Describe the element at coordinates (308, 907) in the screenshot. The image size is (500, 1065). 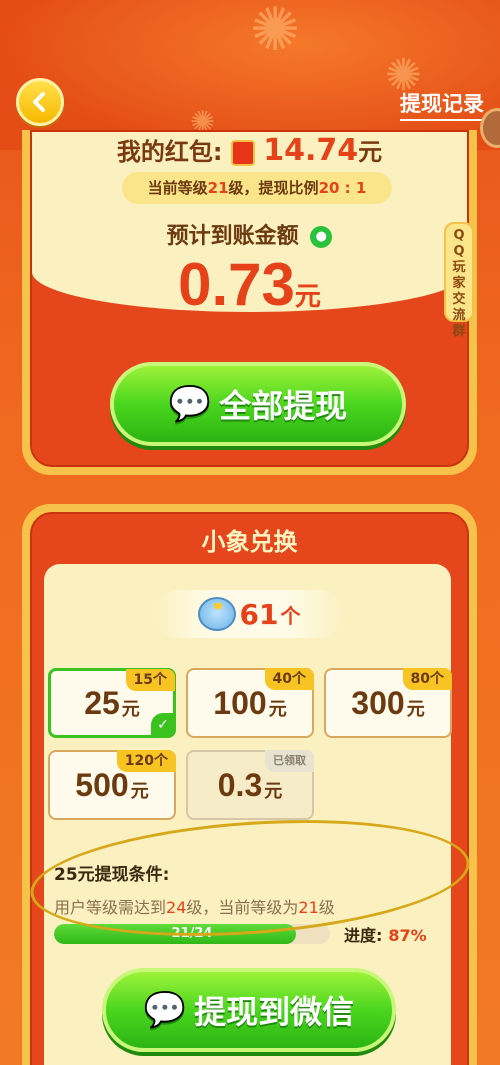
I see `condition-current-level: 21` at that location.